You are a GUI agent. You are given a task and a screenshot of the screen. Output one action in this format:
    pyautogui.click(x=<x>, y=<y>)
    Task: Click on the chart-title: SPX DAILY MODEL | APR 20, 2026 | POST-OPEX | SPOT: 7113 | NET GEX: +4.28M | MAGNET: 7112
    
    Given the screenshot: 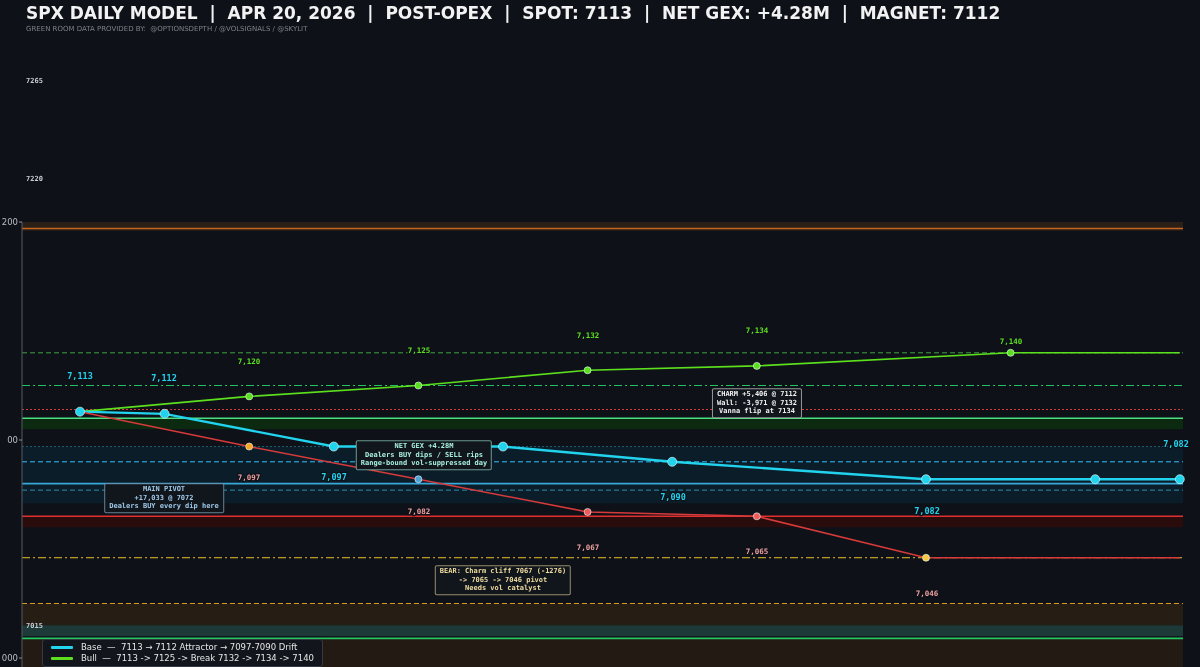 What is the action you would take?
    pyautogui.click(x=513, y=13)
    